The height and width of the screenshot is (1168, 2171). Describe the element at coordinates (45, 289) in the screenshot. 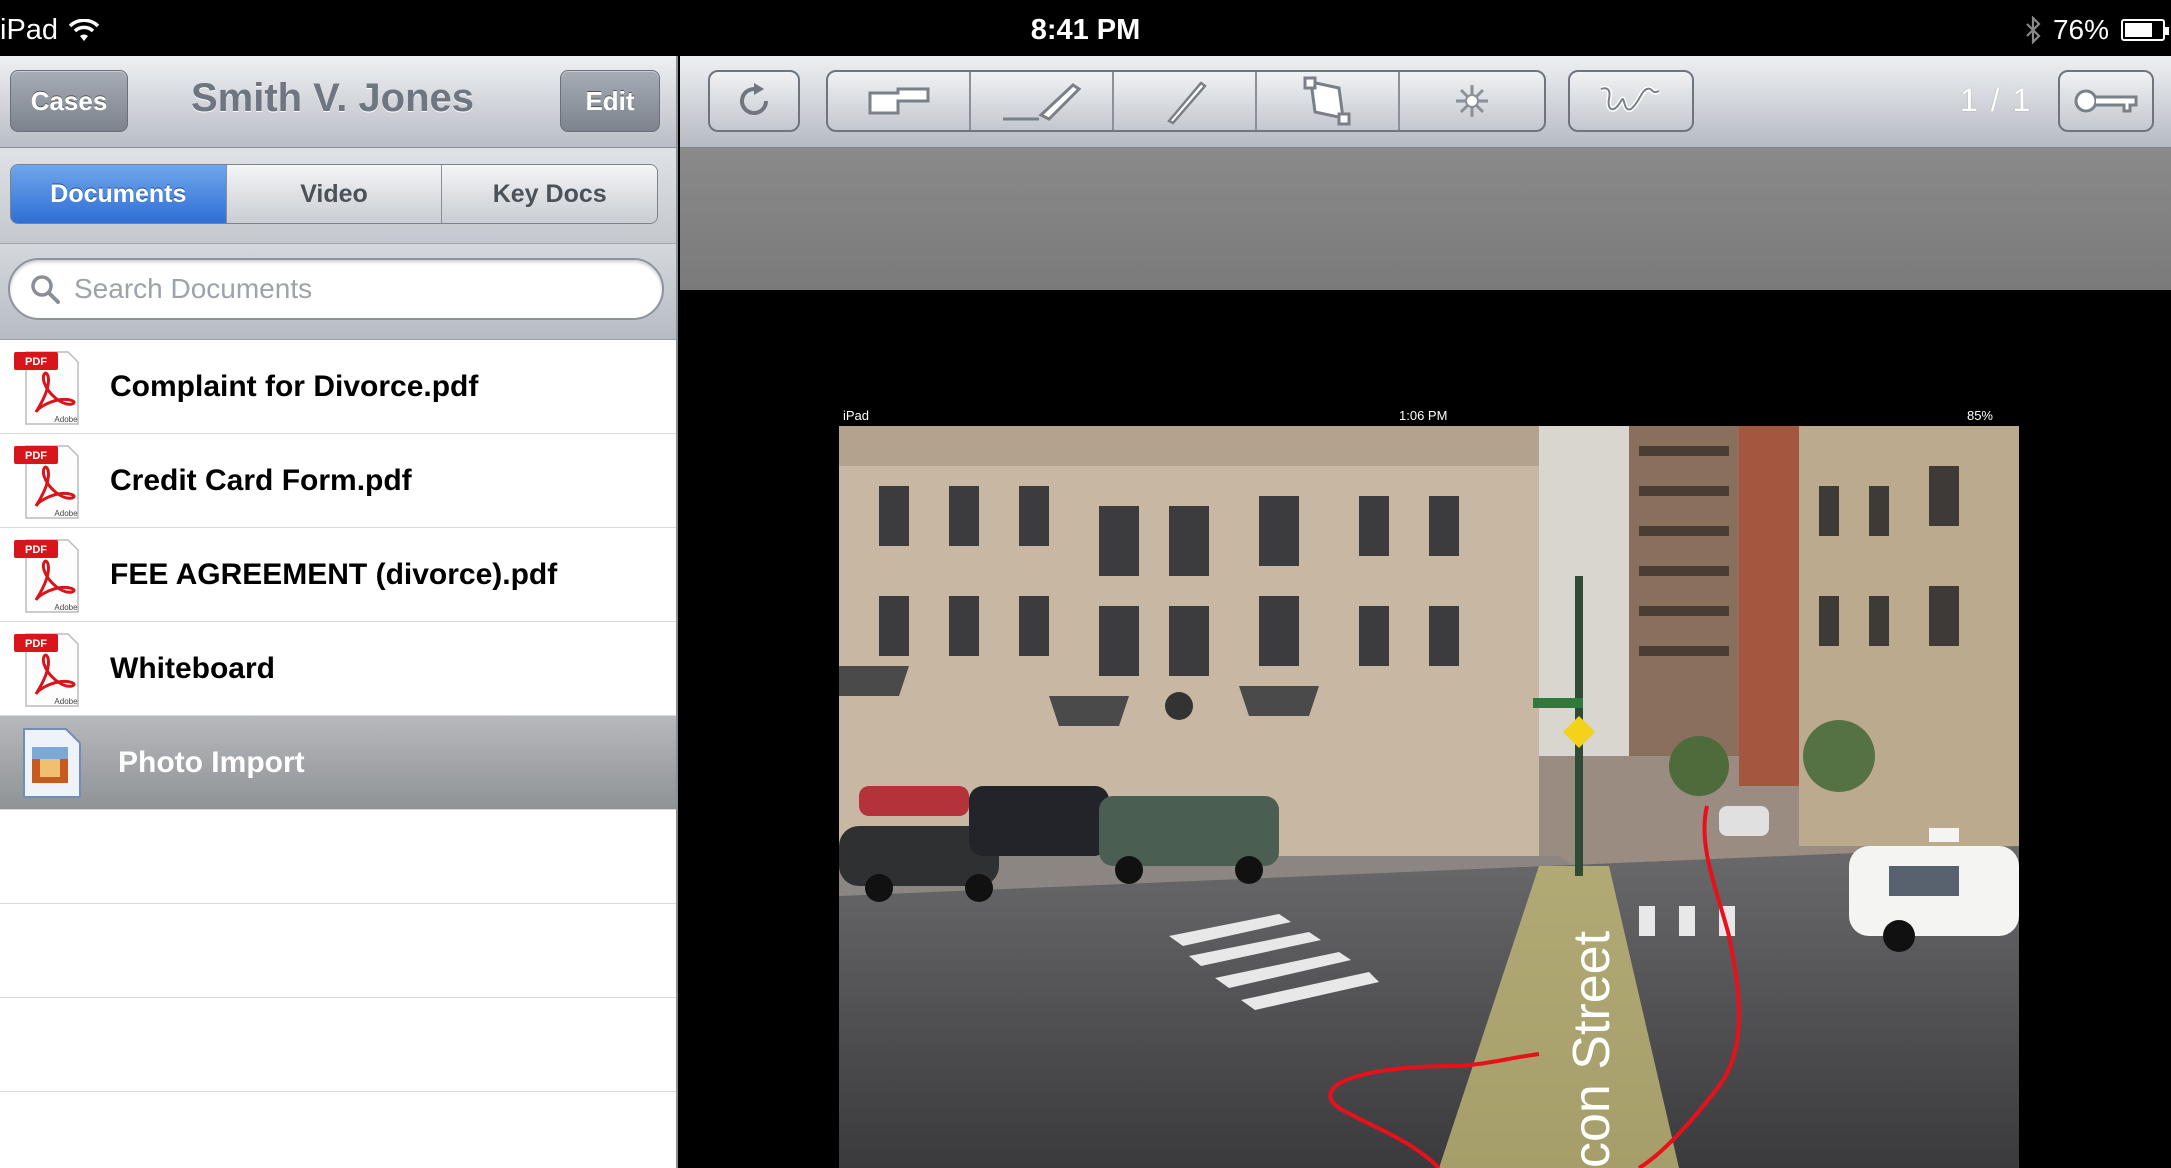

I see `search-icon` at that location.